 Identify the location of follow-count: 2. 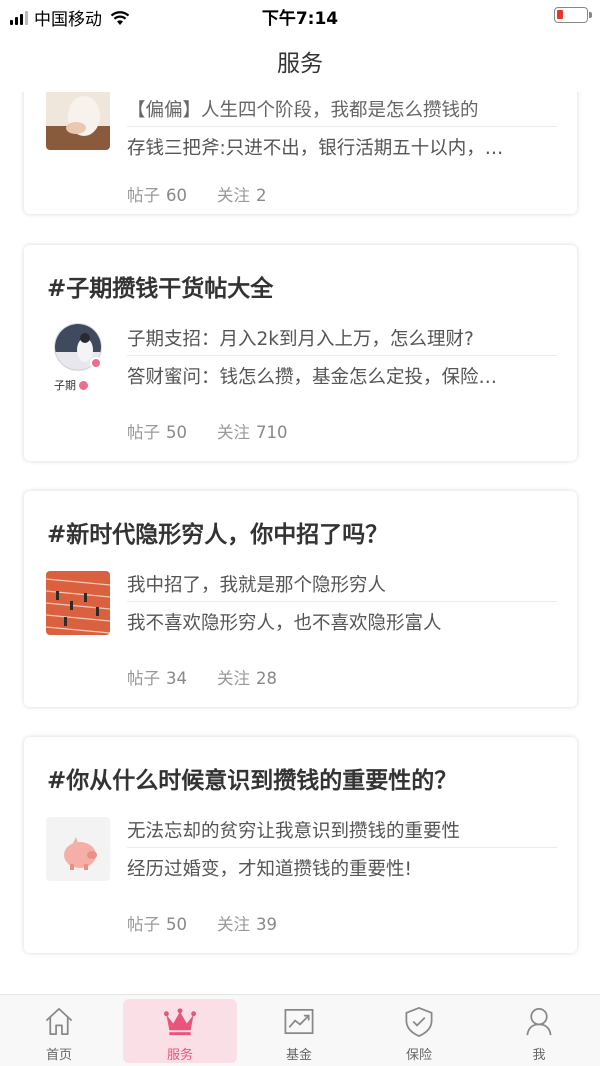
(261, 195).